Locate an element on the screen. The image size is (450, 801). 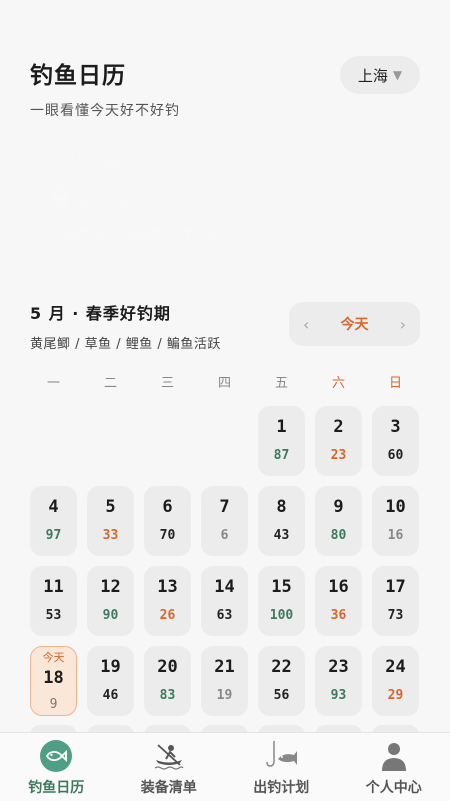
calendar-day: 3 60 is located at coordinates (395, 441).